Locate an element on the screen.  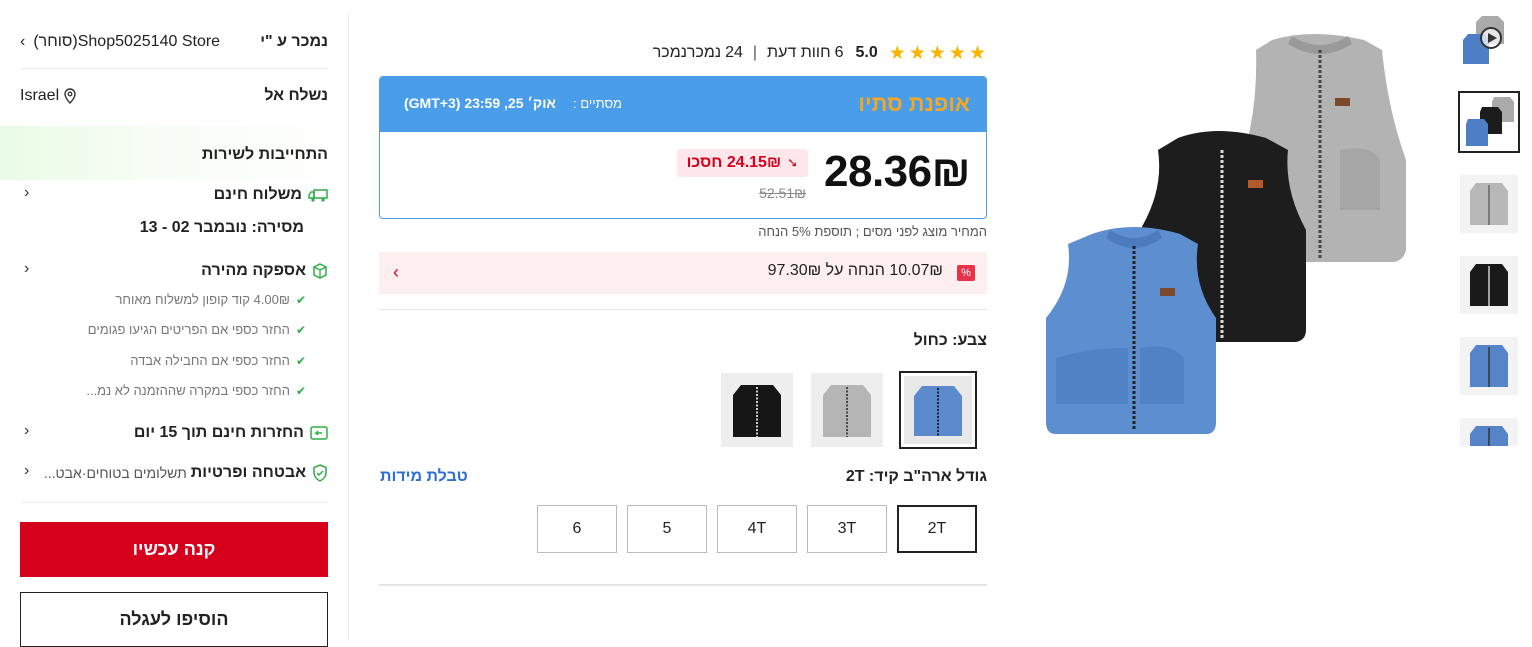
current-price: 28.36₪ is located at coordinates (897, 171).